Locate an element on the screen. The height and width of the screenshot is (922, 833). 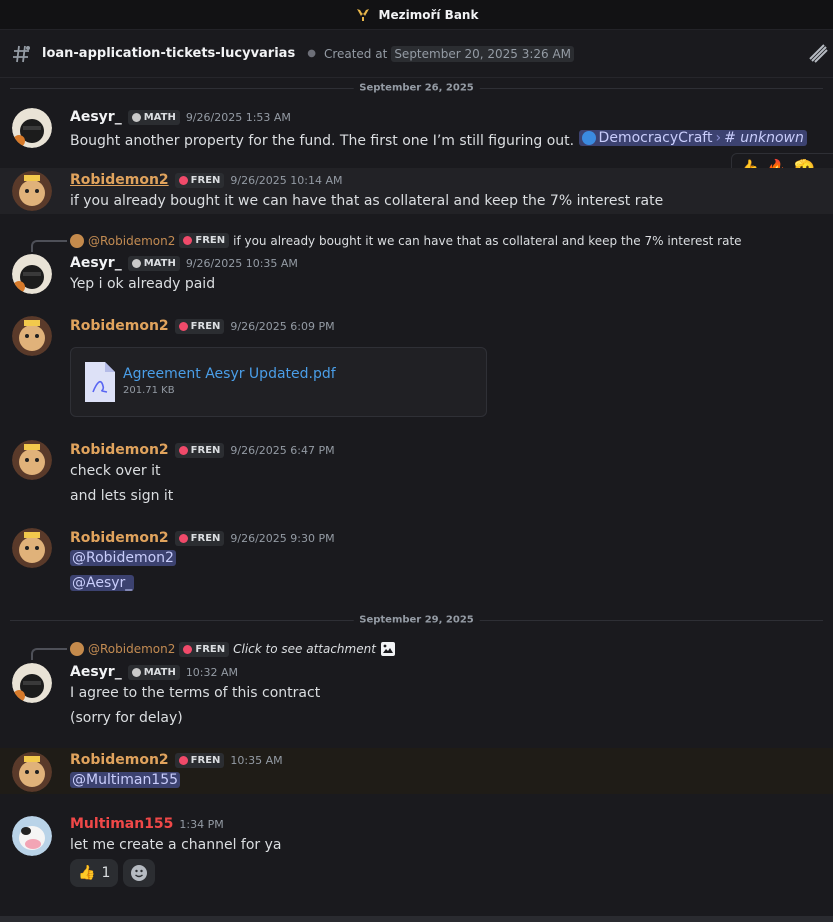
reply-text: Click to see attachment is located at coordinates (304, 649).